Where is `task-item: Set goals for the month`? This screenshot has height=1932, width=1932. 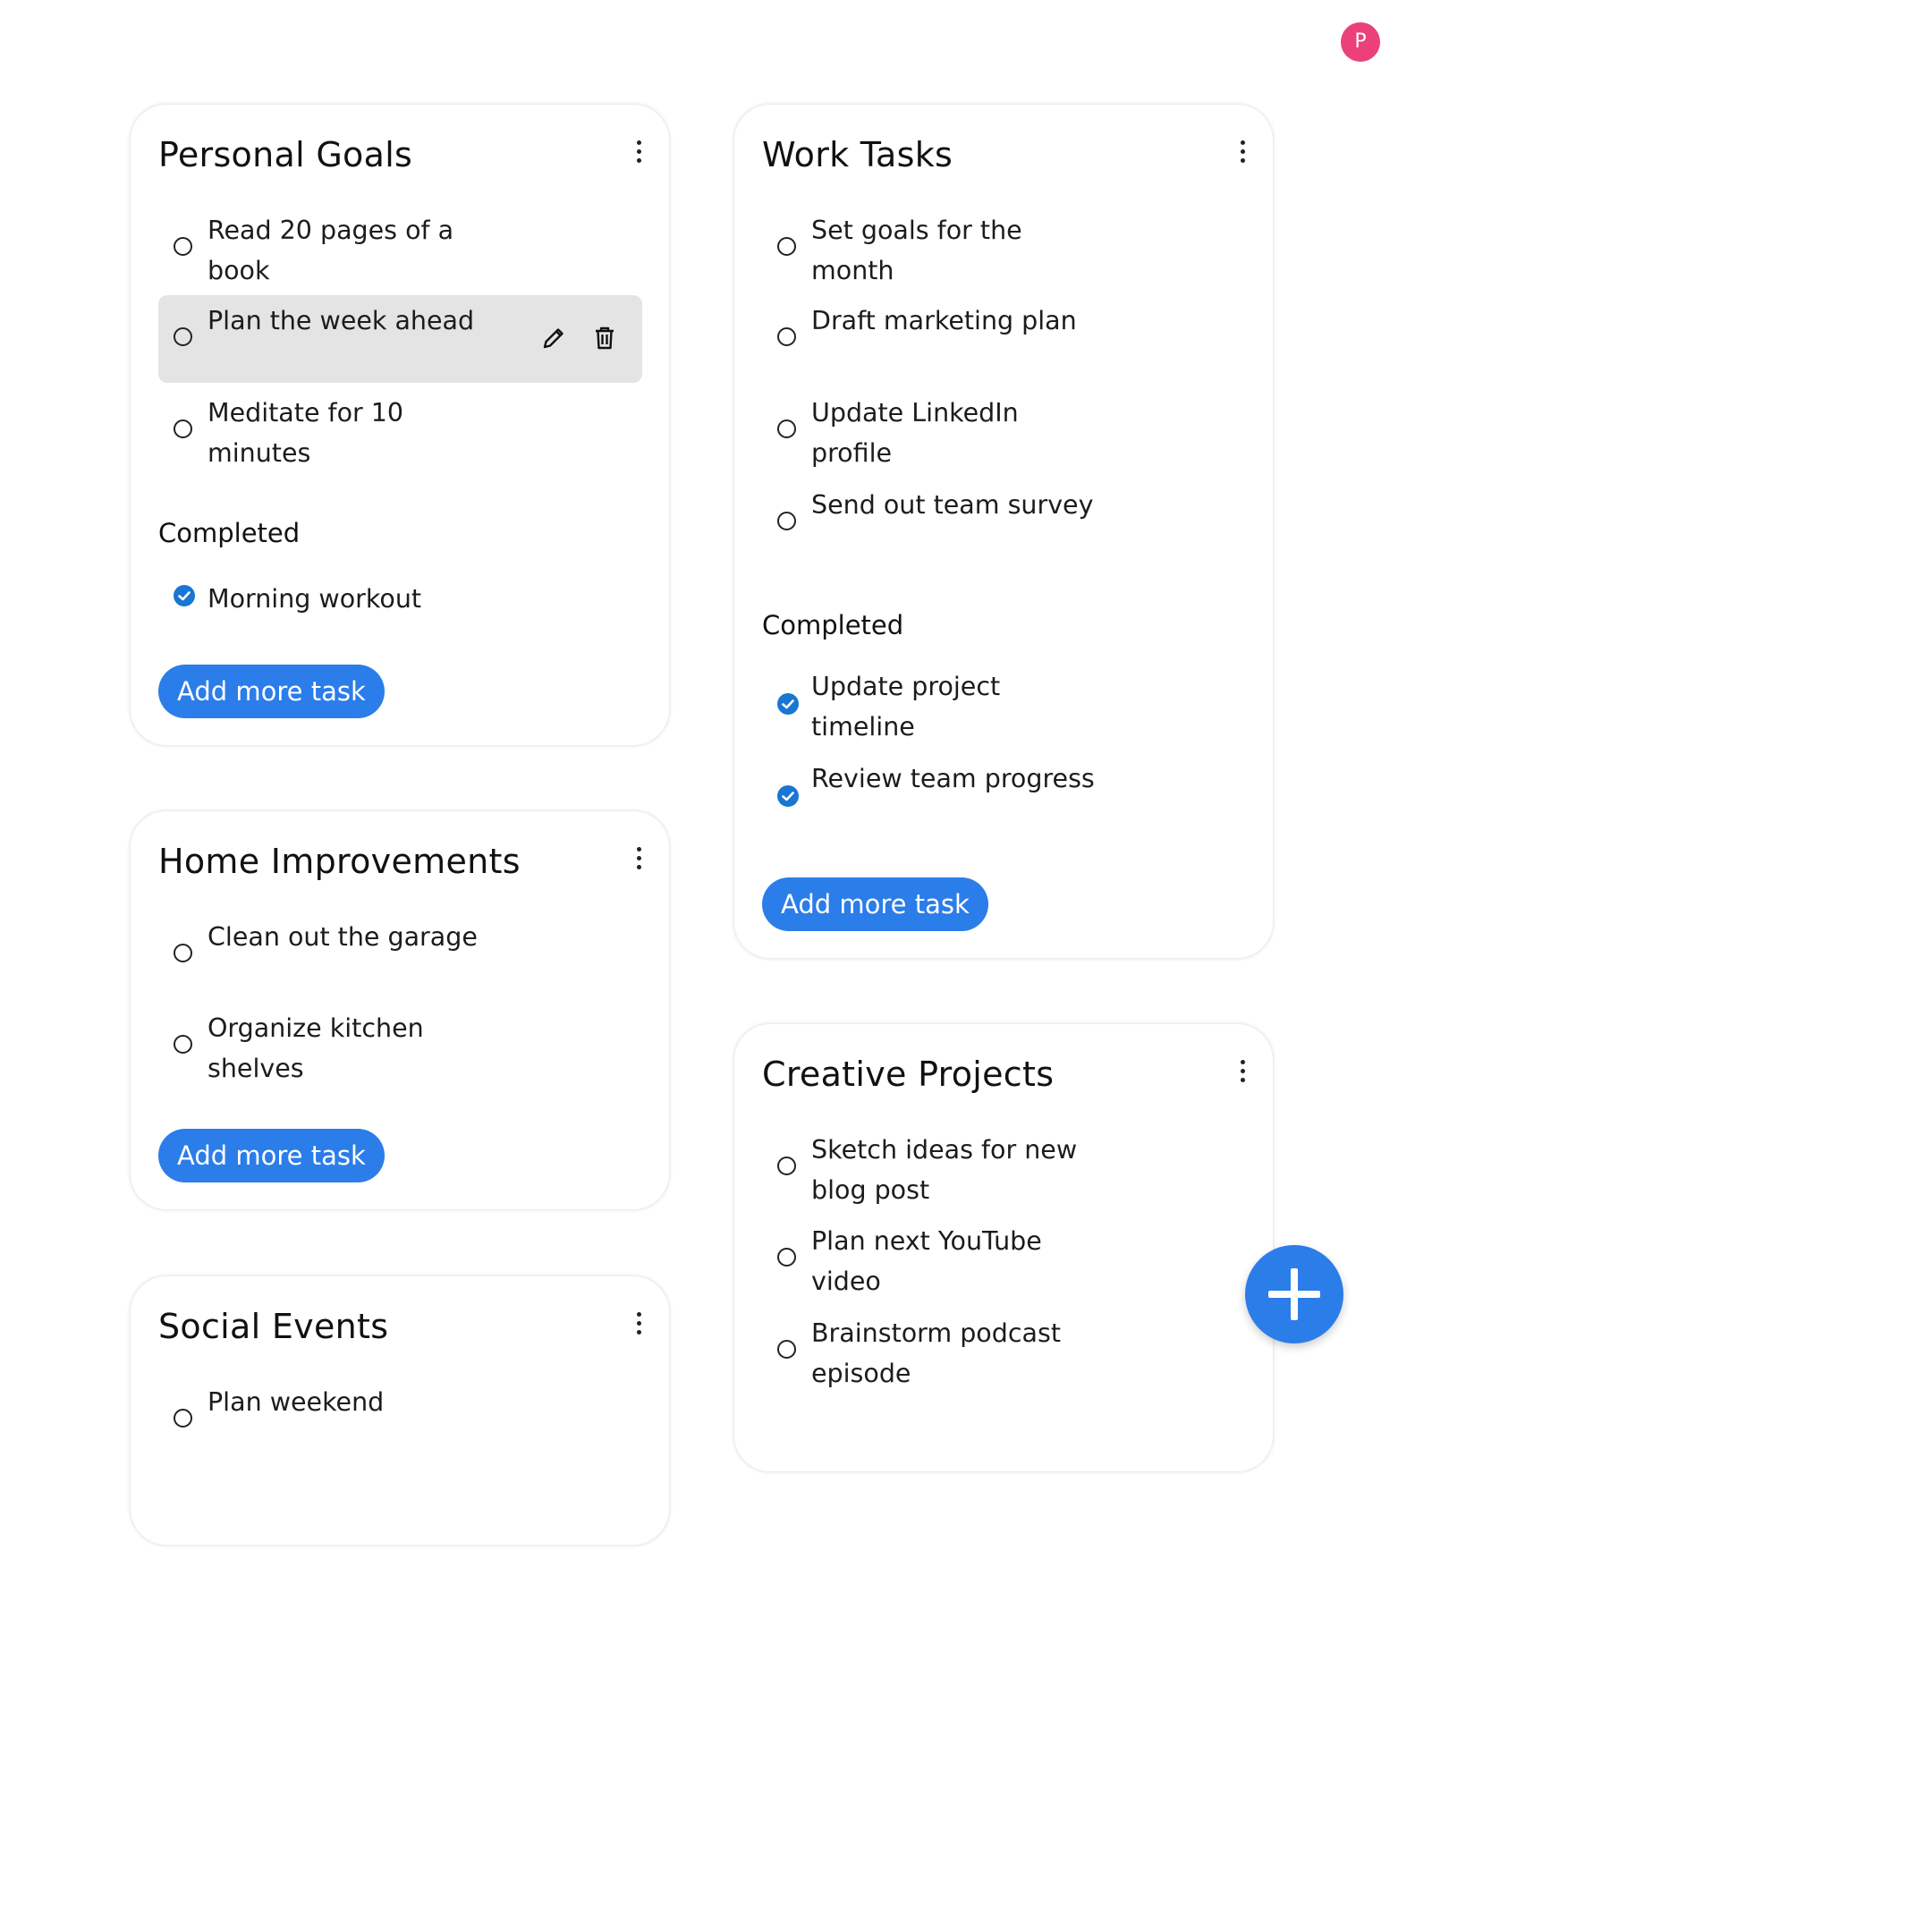
task-item: Set goals for the month is located at coordinates (1004, 248).